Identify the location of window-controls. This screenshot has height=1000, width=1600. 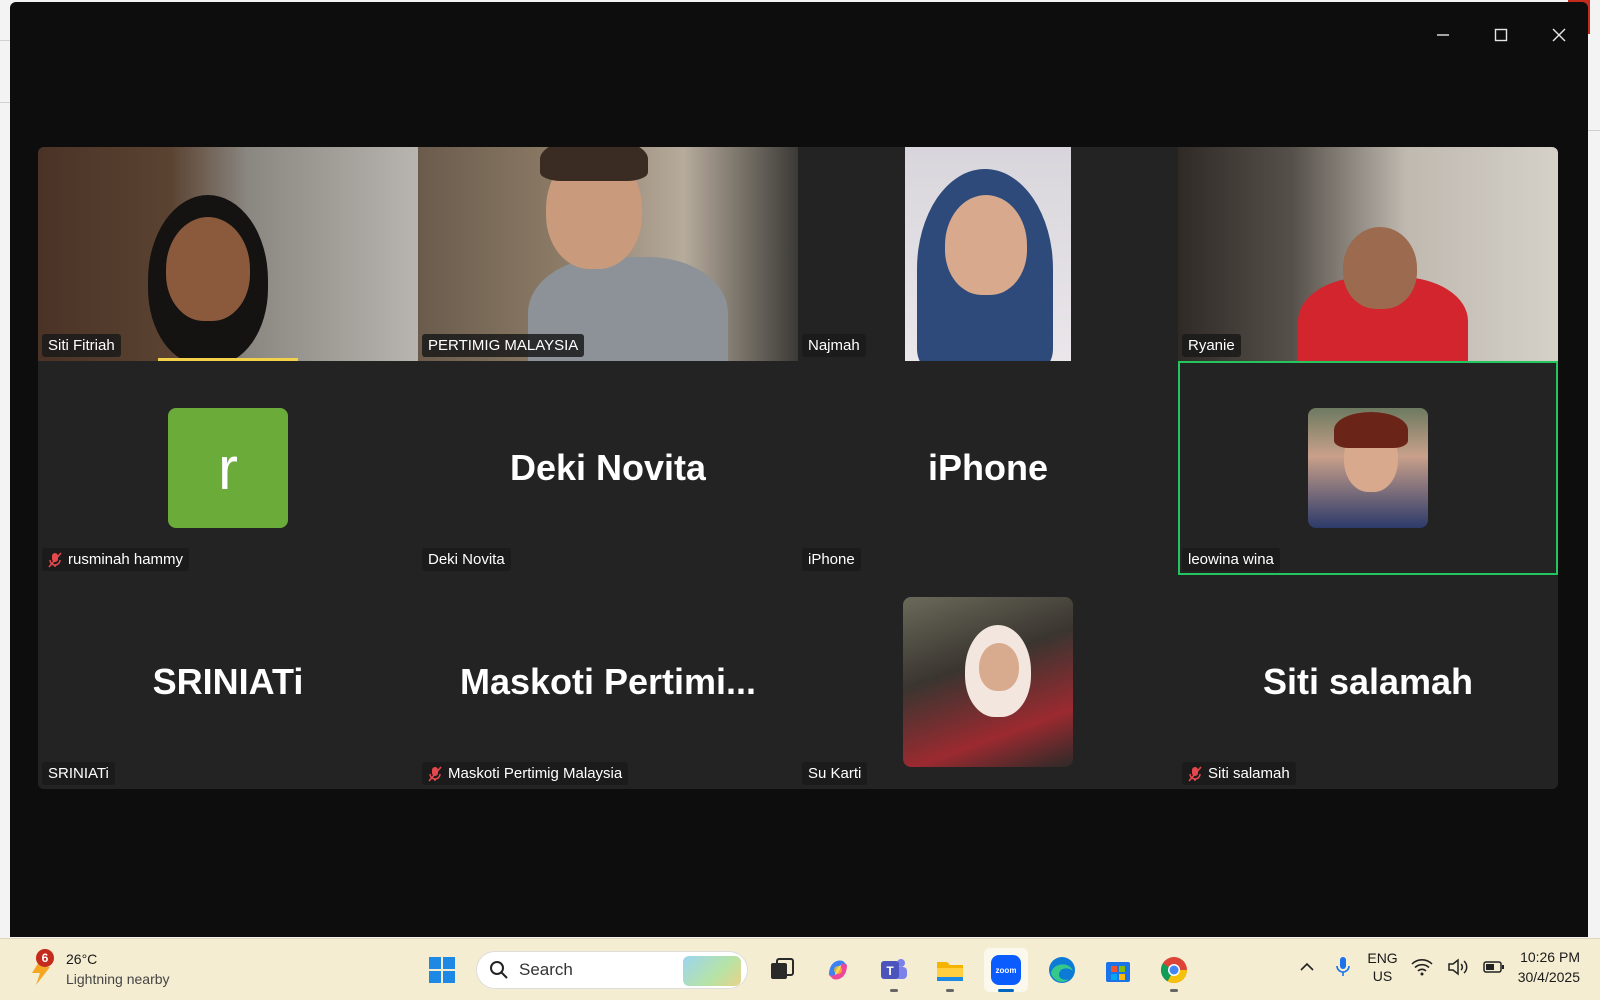
(1501, 35).